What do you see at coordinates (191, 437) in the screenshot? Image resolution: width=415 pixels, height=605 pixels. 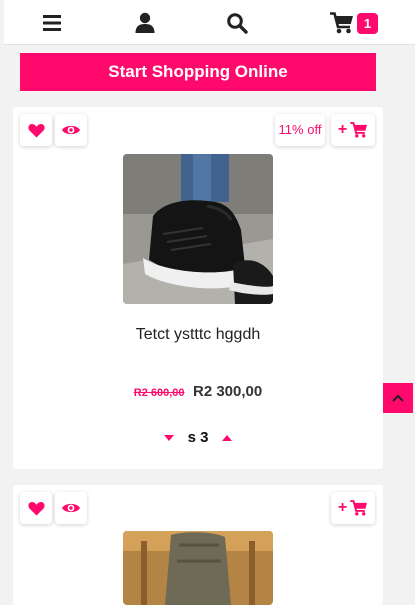 I see `size-label: s` at bounding box center [191, 437].